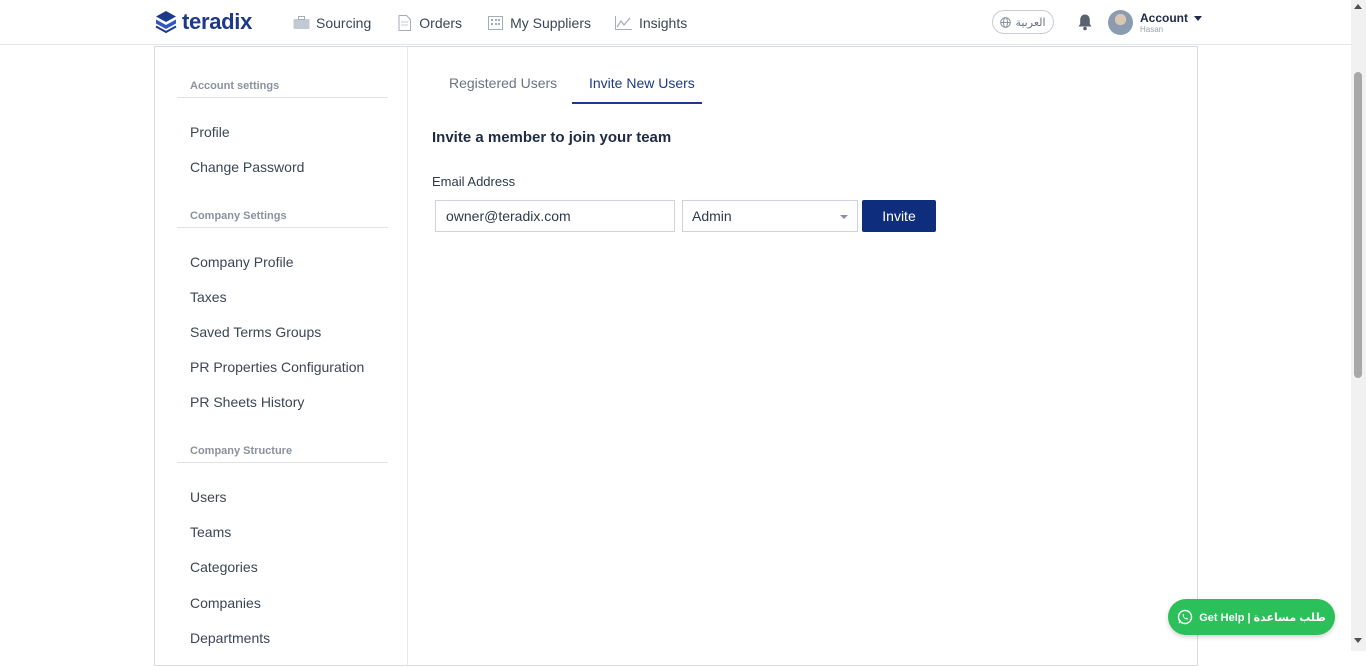  I want to click on account-username: Hasan, so click(1152, 29).